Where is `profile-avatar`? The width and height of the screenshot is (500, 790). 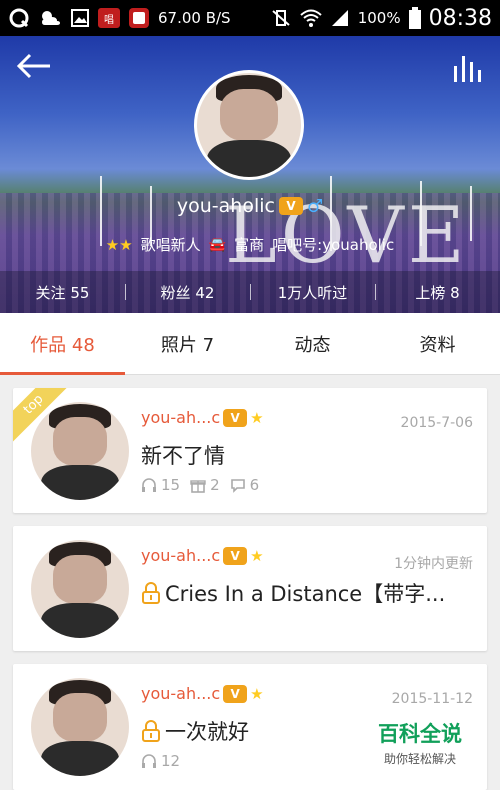 profile-avatar is located at coordinates (249, 125).